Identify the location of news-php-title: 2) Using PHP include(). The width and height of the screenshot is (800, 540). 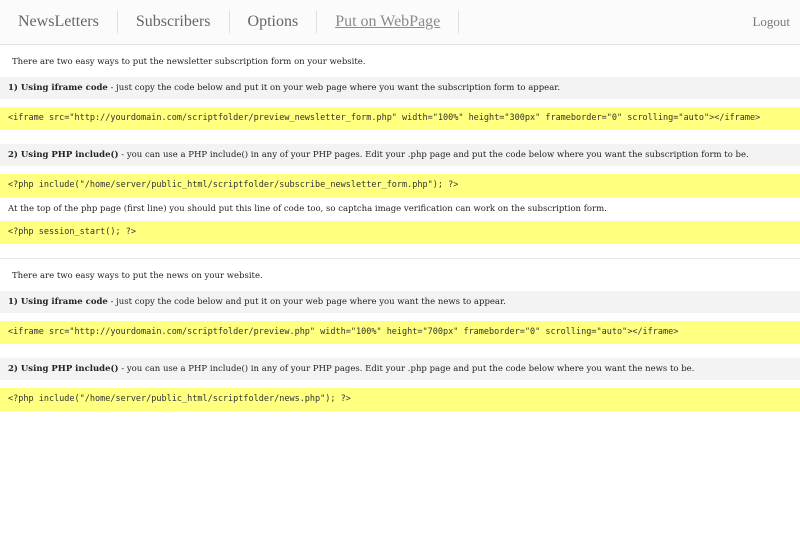
(63, 369).